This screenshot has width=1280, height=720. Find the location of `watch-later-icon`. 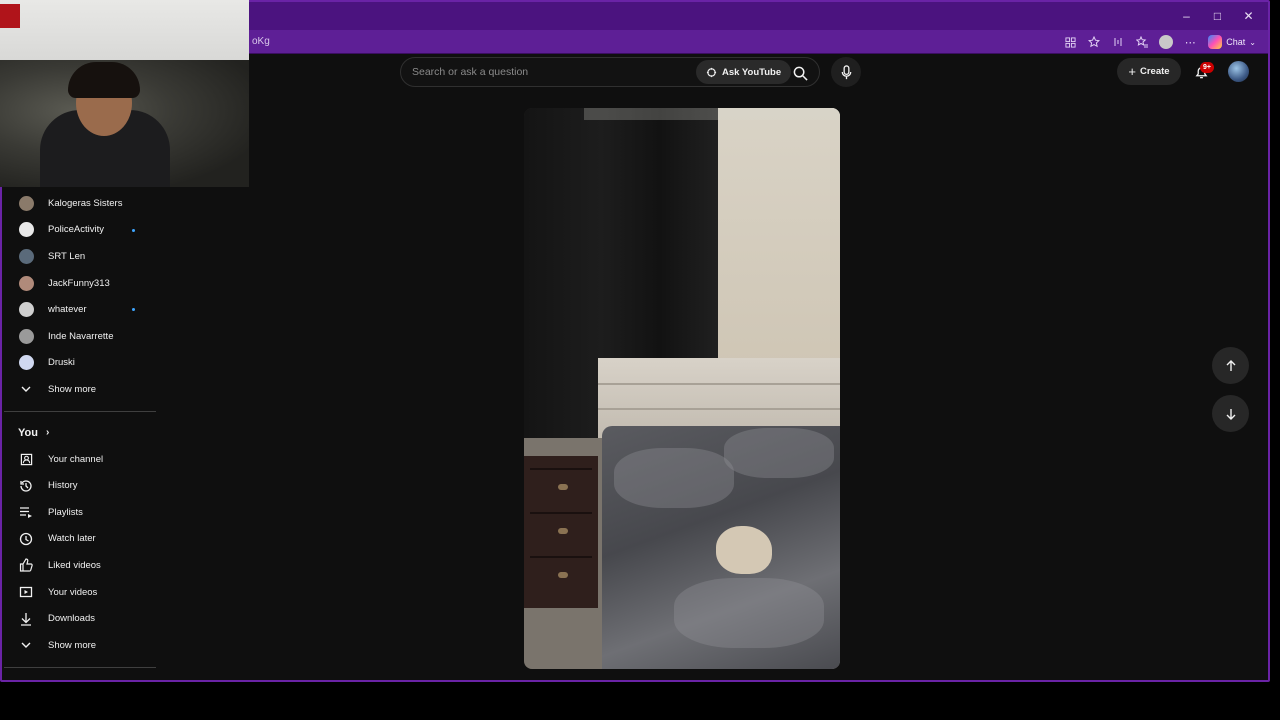

watch-later-icon is located at coordinates (26, 539).